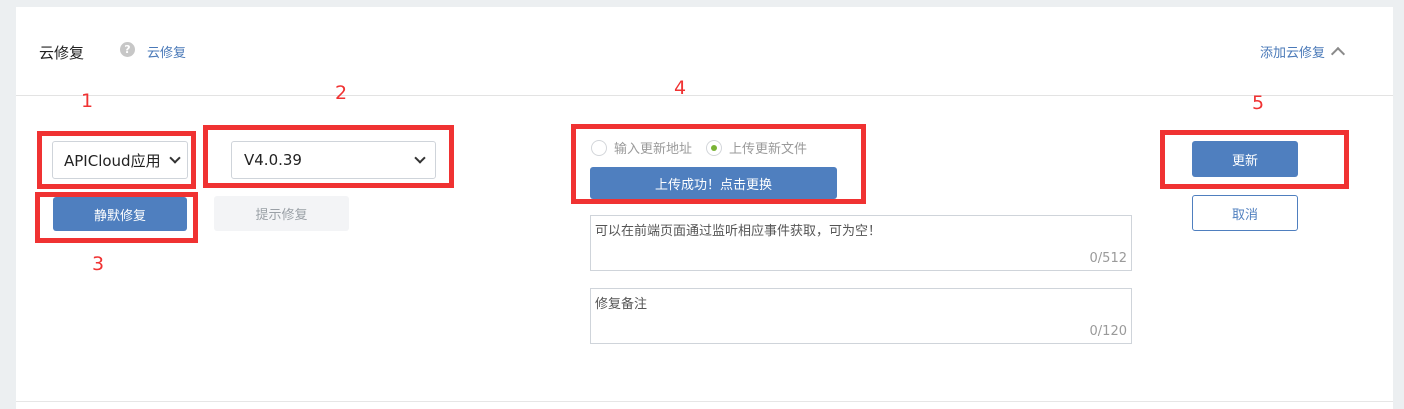 This screenshot has height=409, width=1404. I want to click on header-divider, so click(704, 95).